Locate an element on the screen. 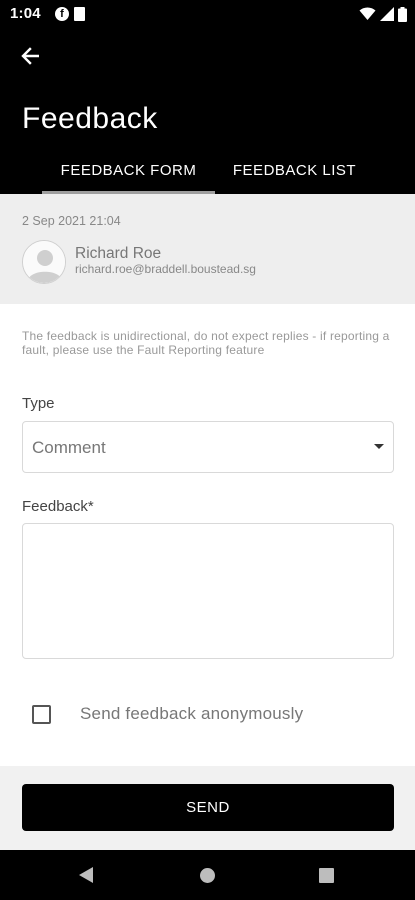  type-dropdown: Comment is located at coordinates (208, 447).